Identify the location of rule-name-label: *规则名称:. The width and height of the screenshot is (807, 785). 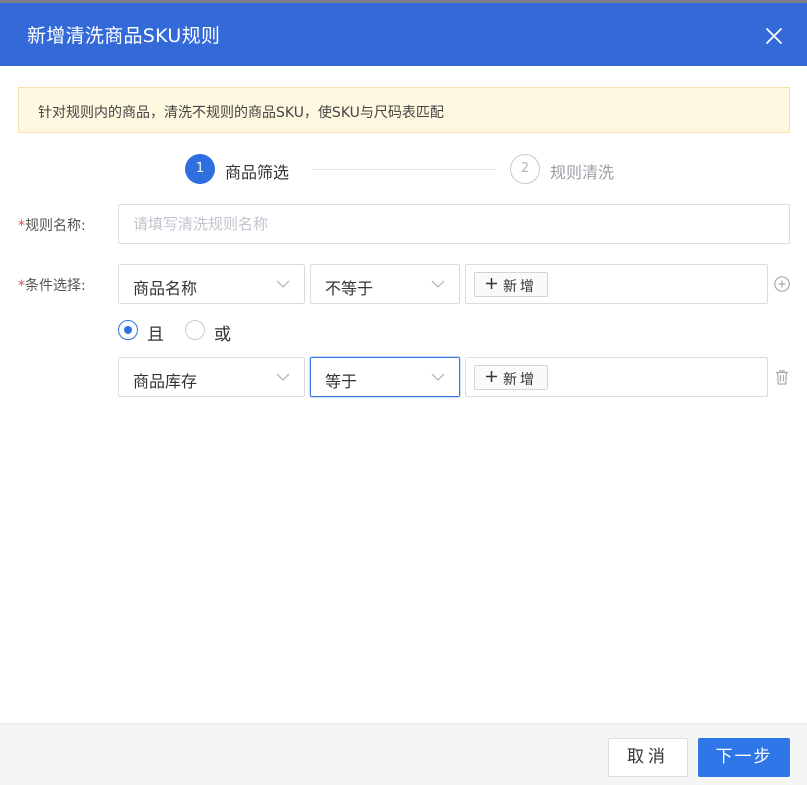
(52, 225).